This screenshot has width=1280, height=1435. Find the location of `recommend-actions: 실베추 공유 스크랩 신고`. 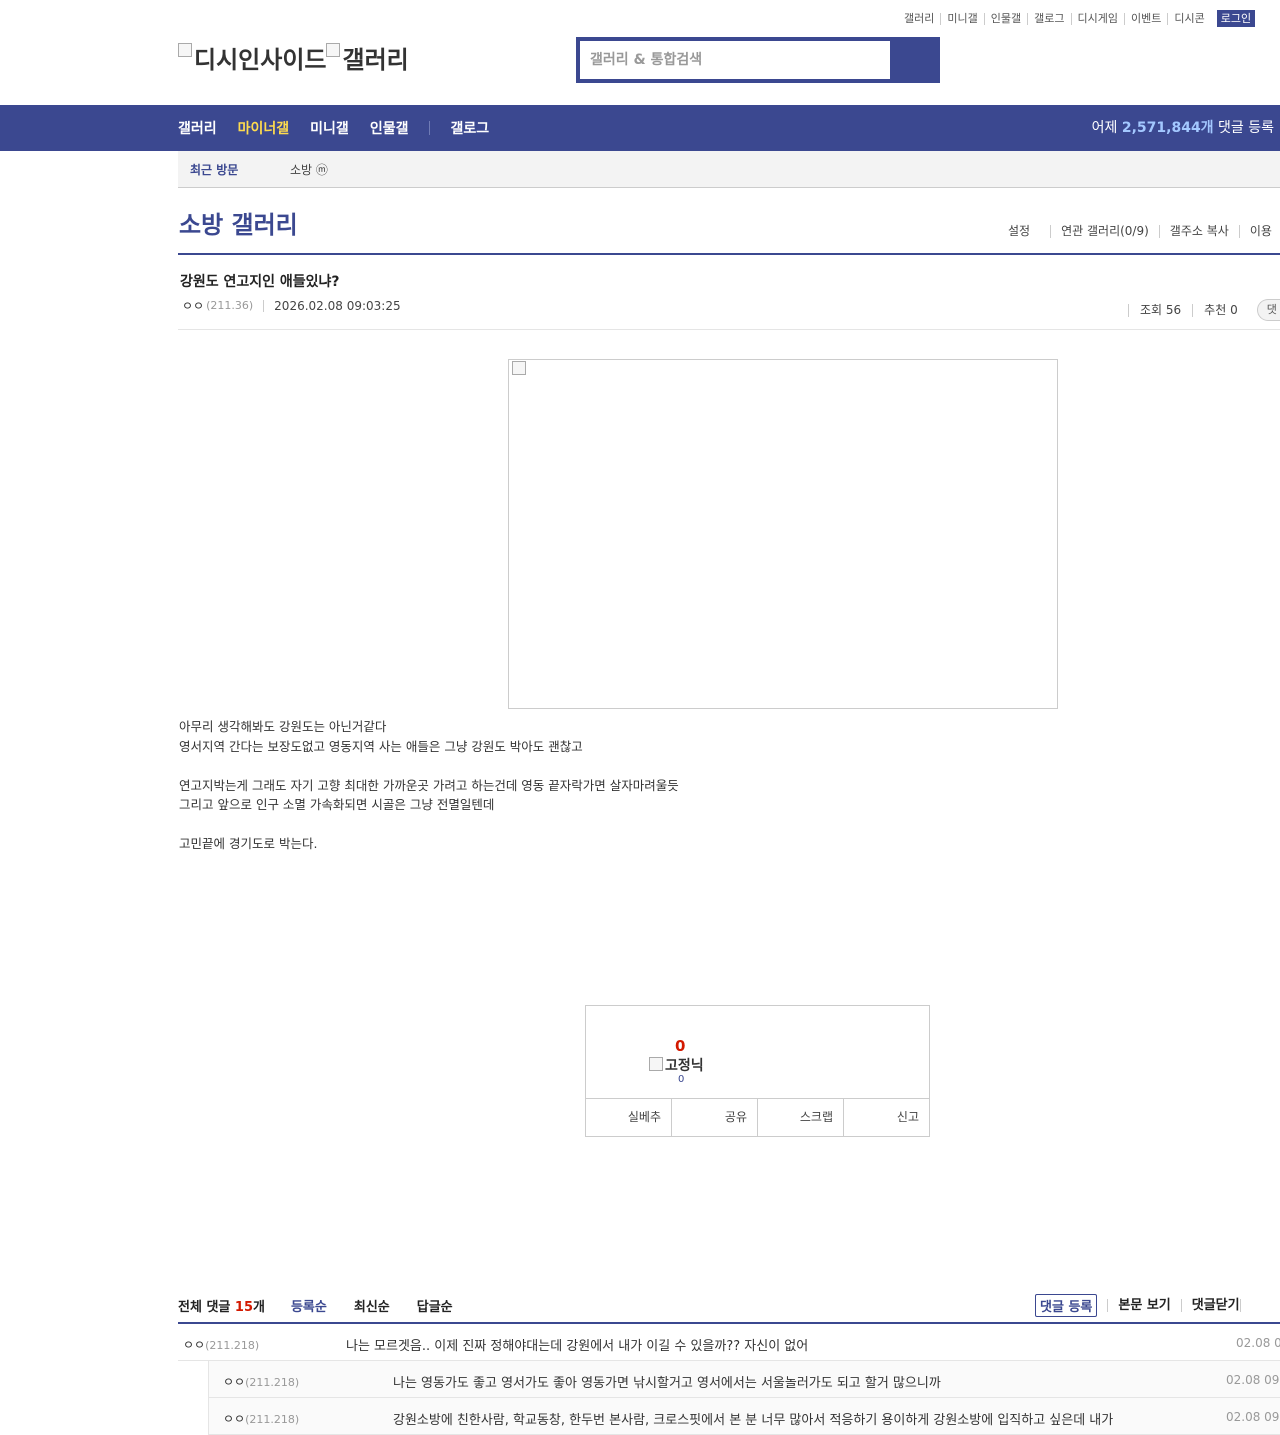

recommend-actions: 실베추 공유 스크랩 신고 is located at coordinates (757, 1117).